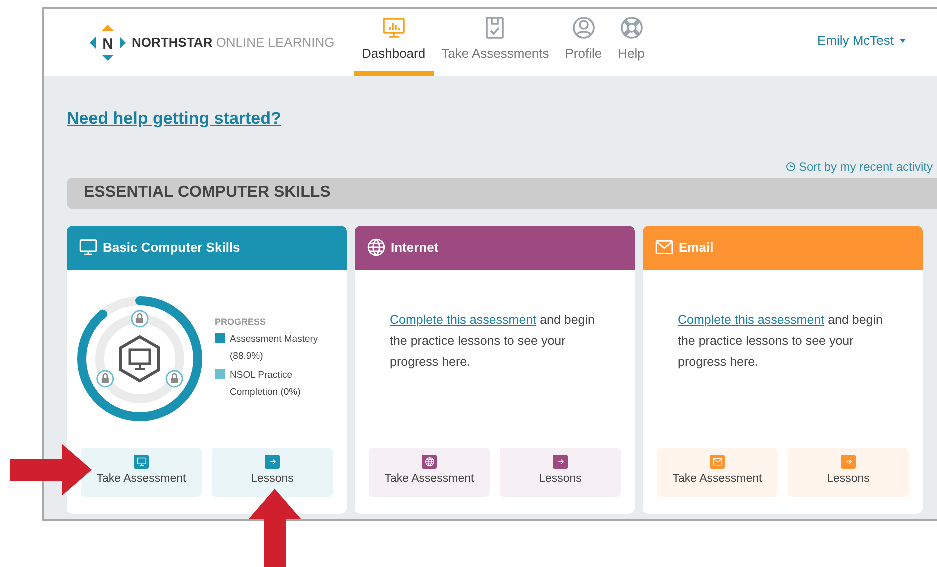 This screenshot has width=937, height=567. Describe the element at coordinates (861, 40) in the screenshot. I see `user-menu: Emily McTest` at that location.